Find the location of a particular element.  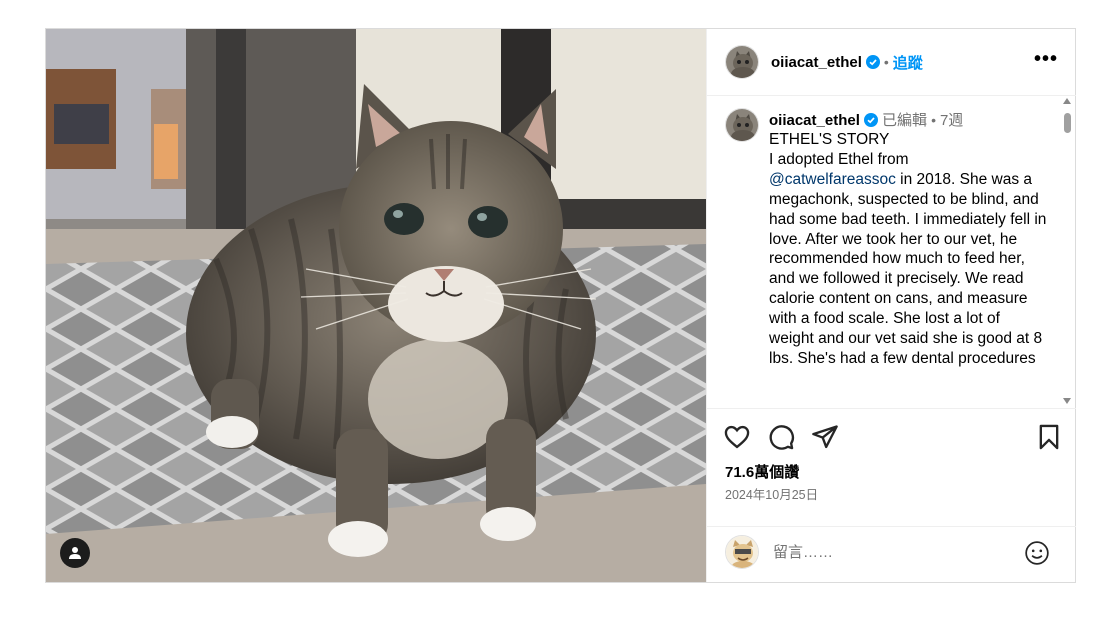

edited-label: 已編輯 is located at coordinates (905, 120).